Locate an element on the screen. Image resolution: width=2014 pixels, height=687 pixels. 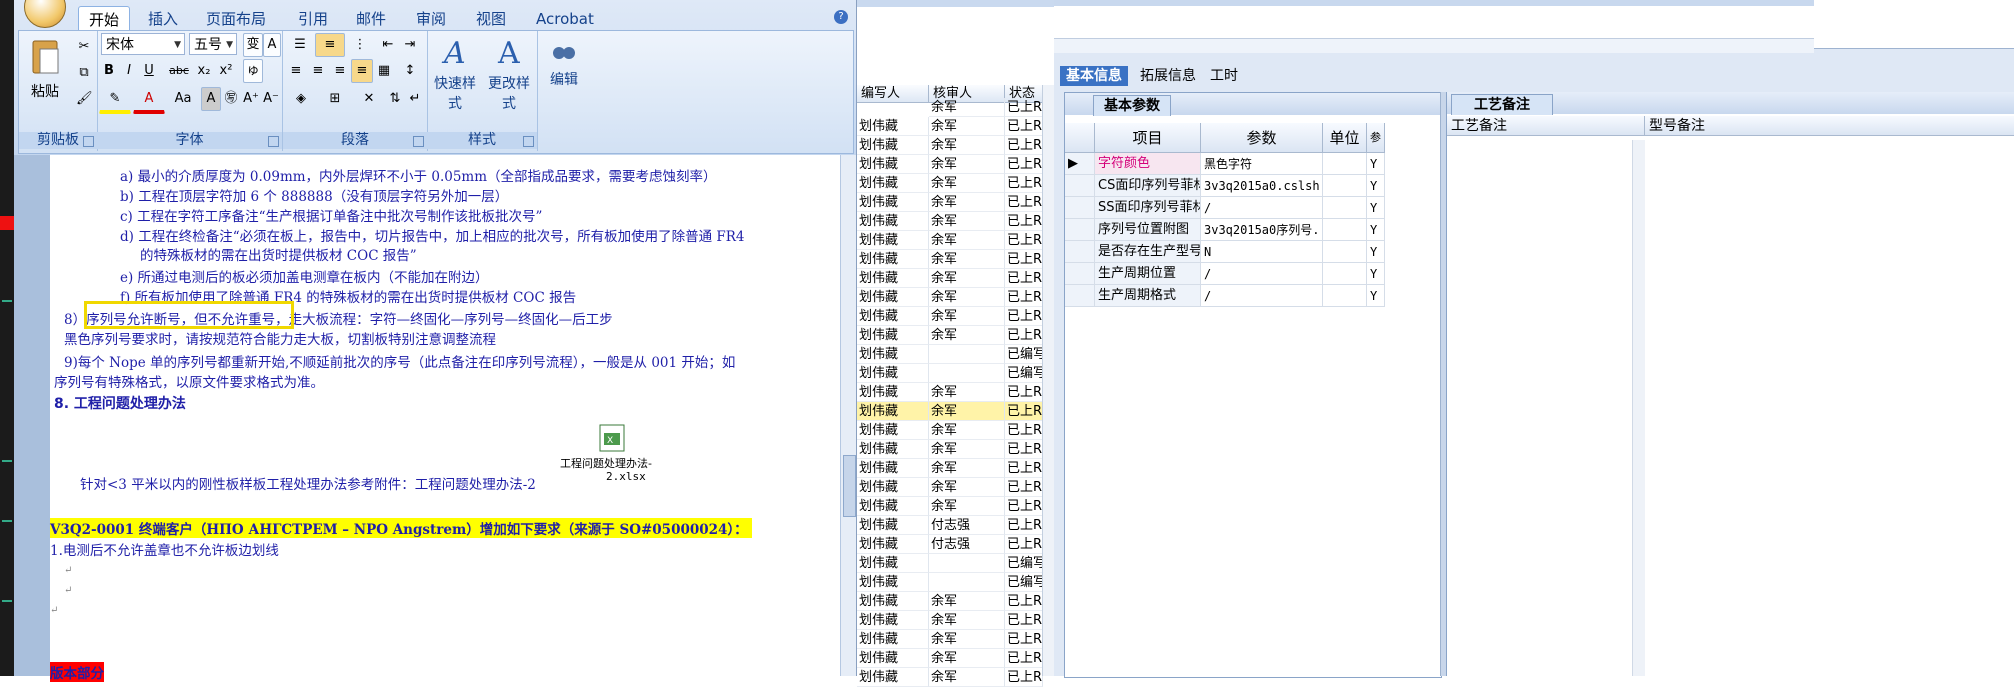
distribute-icon: ▦ is located at coordinates (384, 71).